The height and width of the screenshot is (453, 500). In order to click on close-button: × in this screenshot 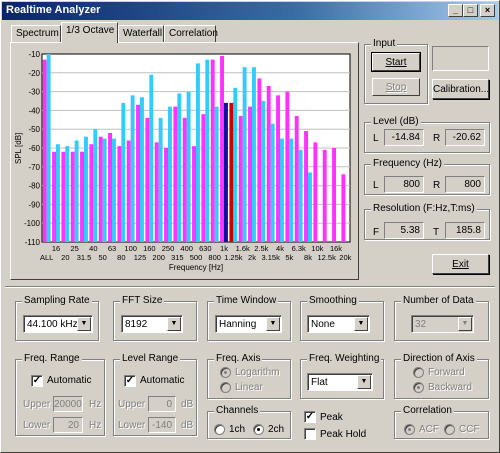, I will do `click(487, 10)`.